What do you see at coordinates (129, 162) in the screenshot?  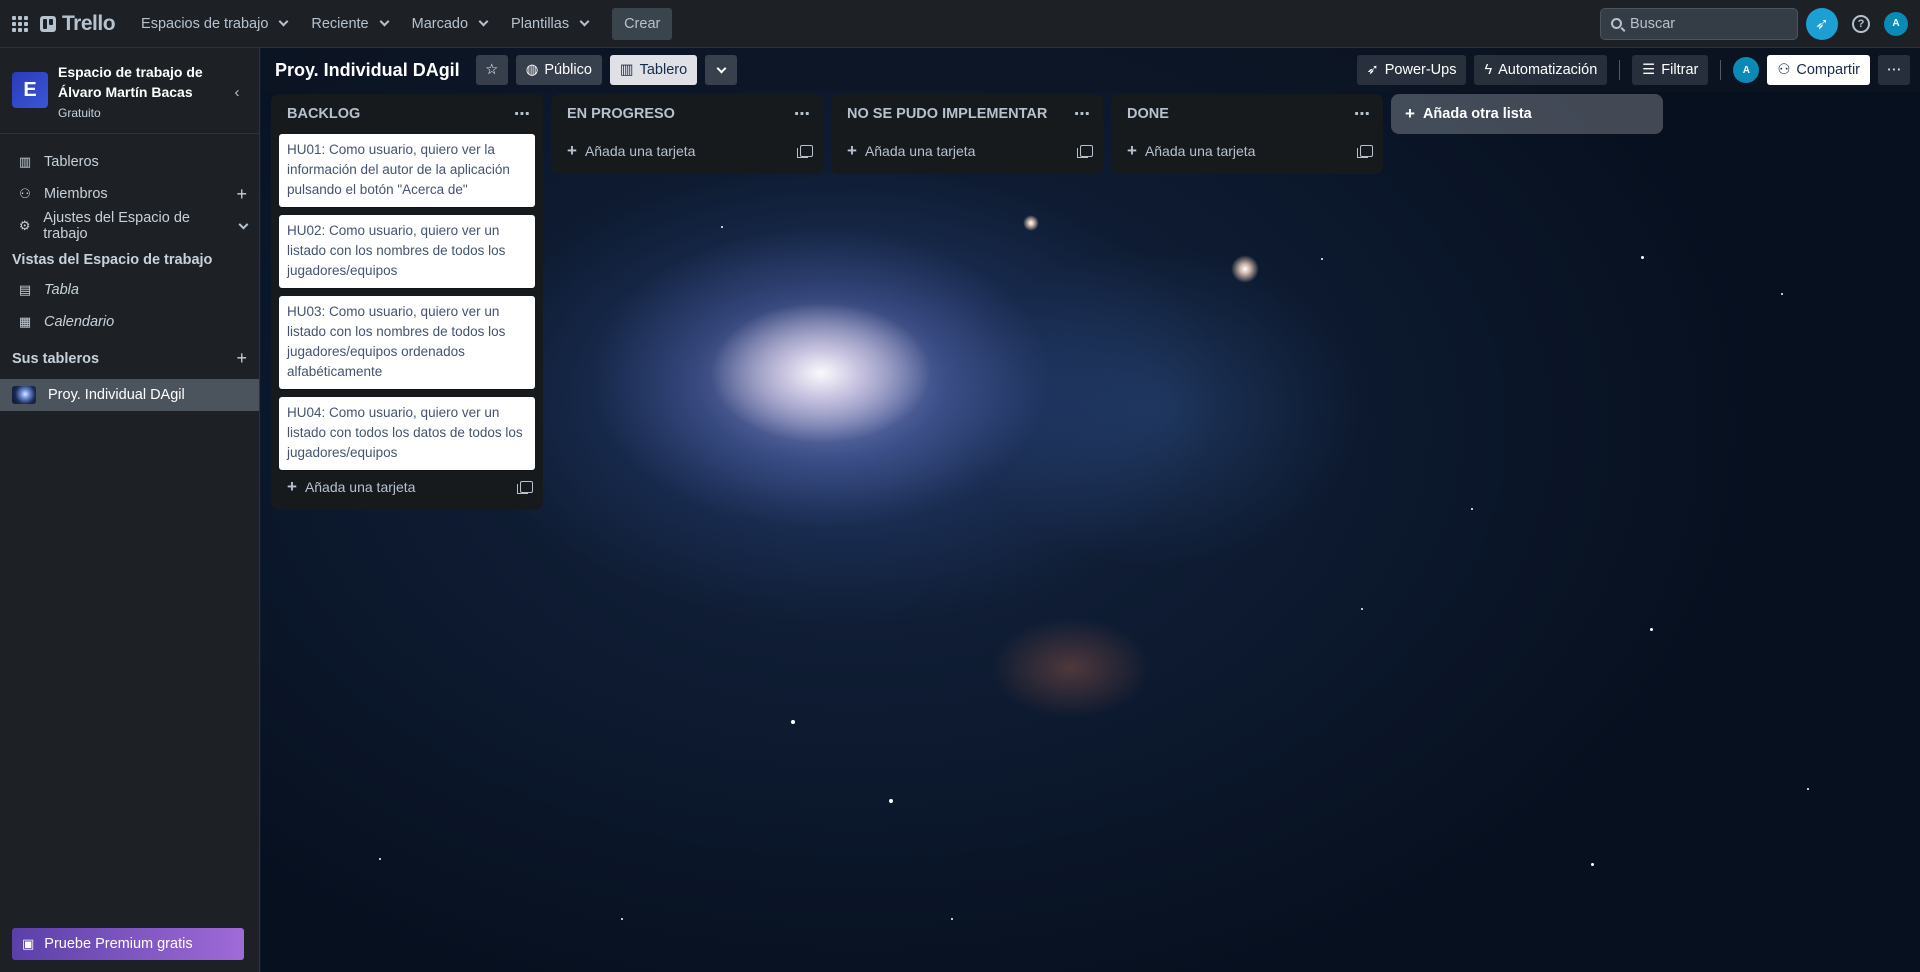 I see `sidebar-item-boards: ▥ Tableros` at bounding box center [129, 162].